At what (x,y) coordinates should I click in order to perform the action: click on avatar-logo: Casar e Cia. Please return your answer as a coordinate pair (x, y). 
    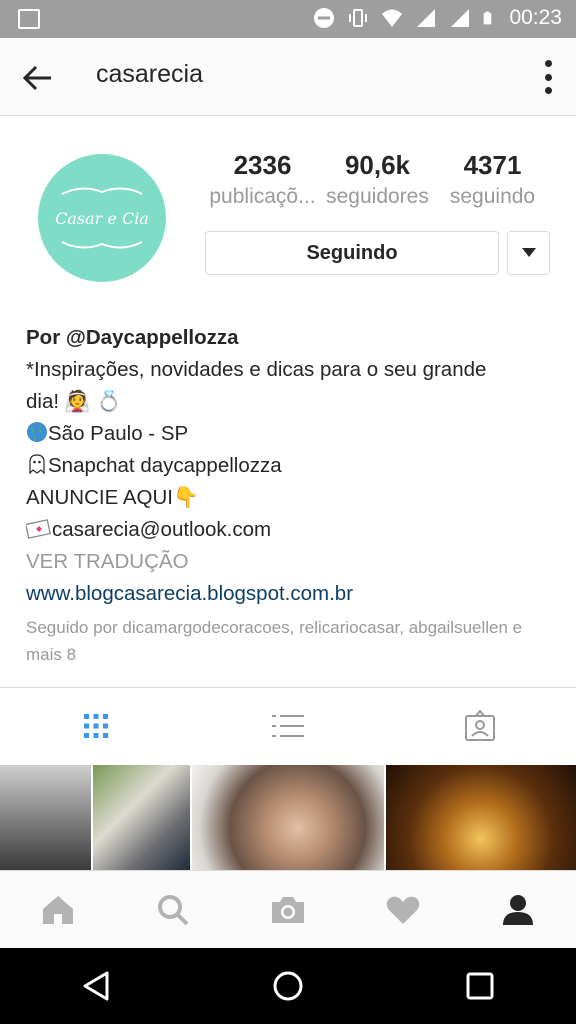
    Looking at the image, I should click on (102, 218).